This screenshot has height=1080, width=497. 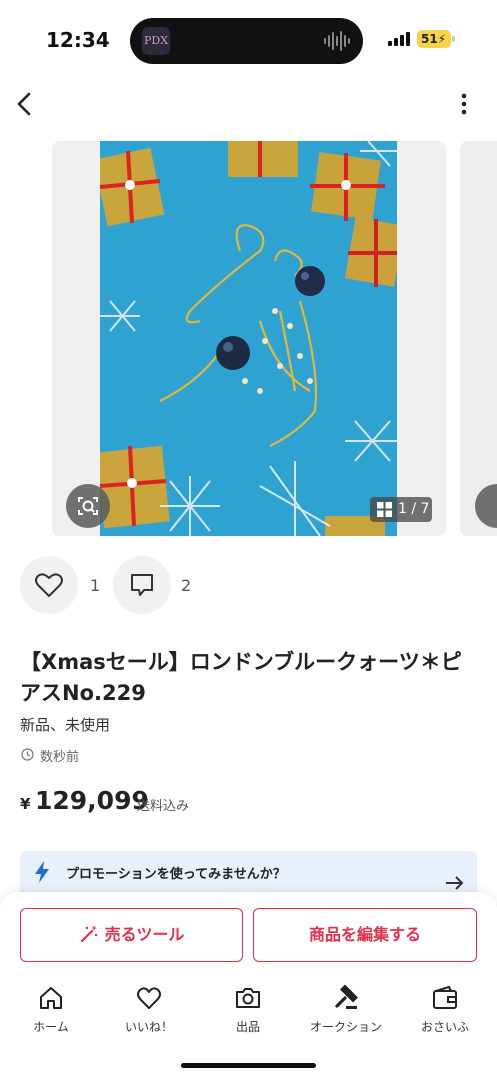 I want to click on image-counter-text: 1 / 7, so click(x=414, y=509).